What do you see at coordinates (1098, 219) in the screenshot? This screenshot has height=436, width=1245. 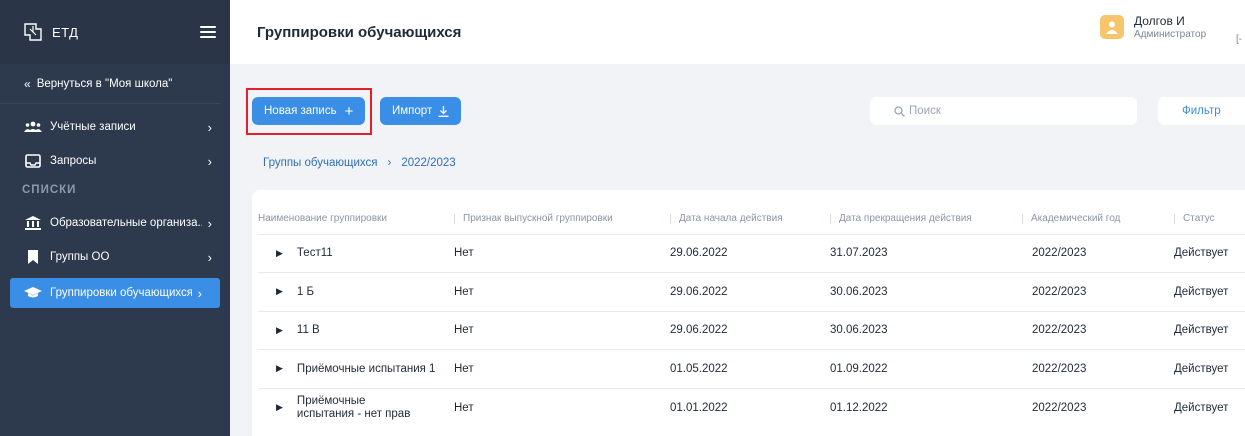 I see `column-header: Академический год` at bounding box center [1098, 219].